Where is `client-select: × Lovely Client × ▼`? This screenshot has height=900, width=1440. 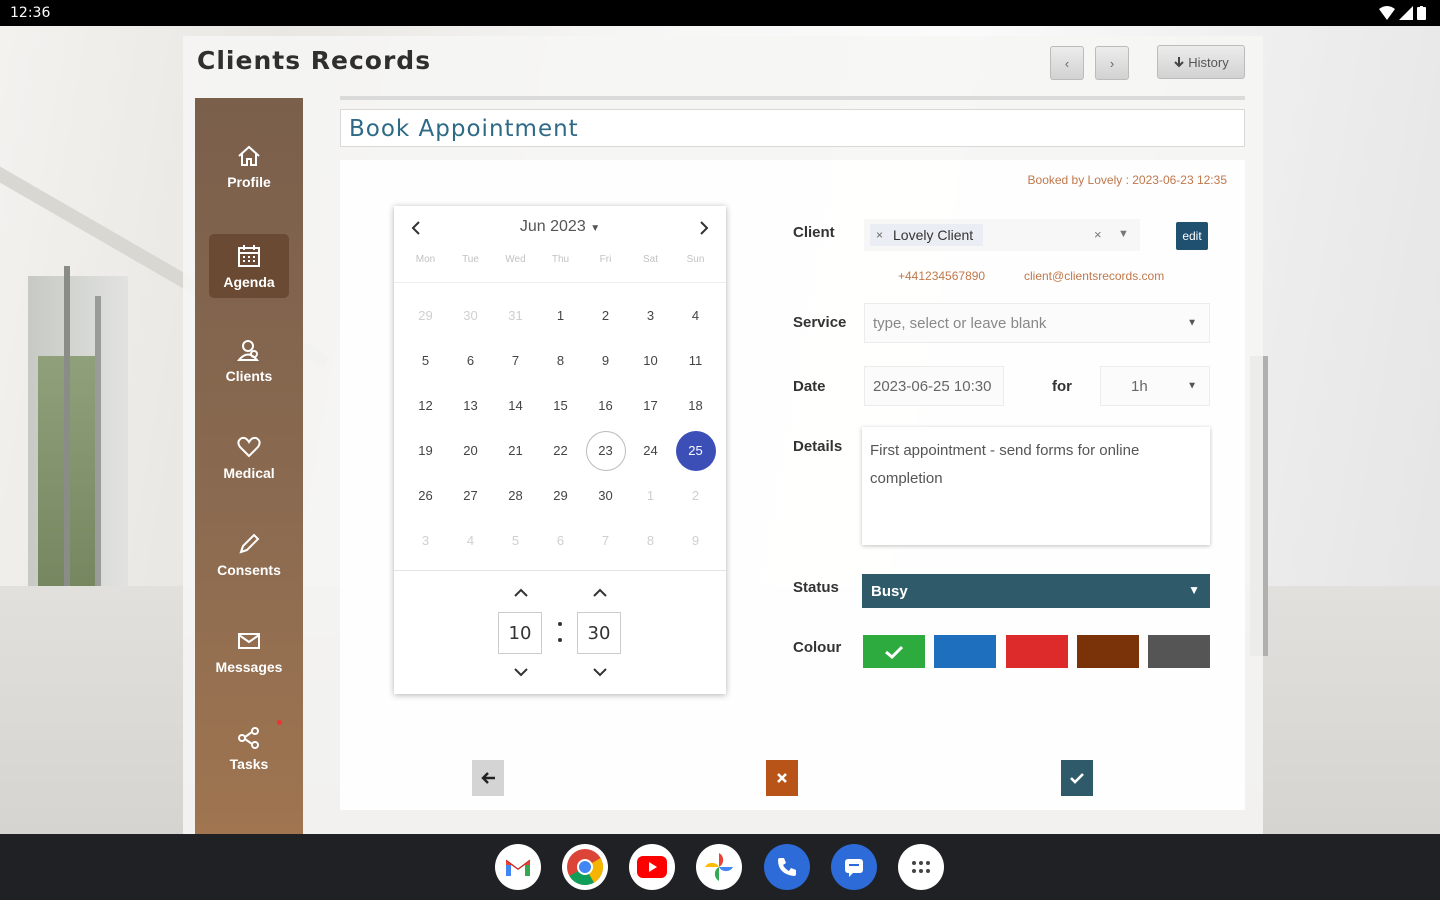
client-select: × Lovely Client × ▼ is located at coordinates (1002, 235).